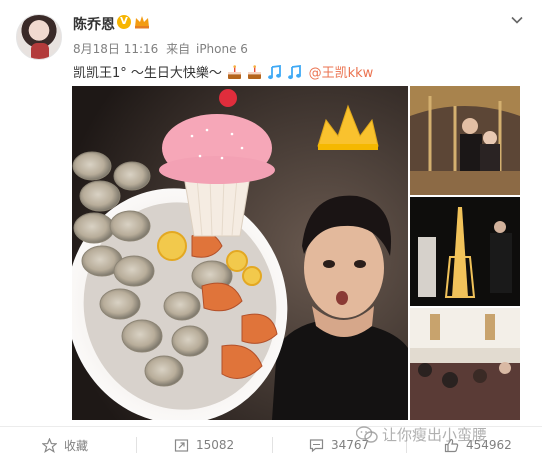 Image resolution: width=542 pixels, height=463 pixels. What do you see at coordinates (465, 364) in the screenshot?
I see `thumbnail-theater-photo` at bounding box center [465, 364].